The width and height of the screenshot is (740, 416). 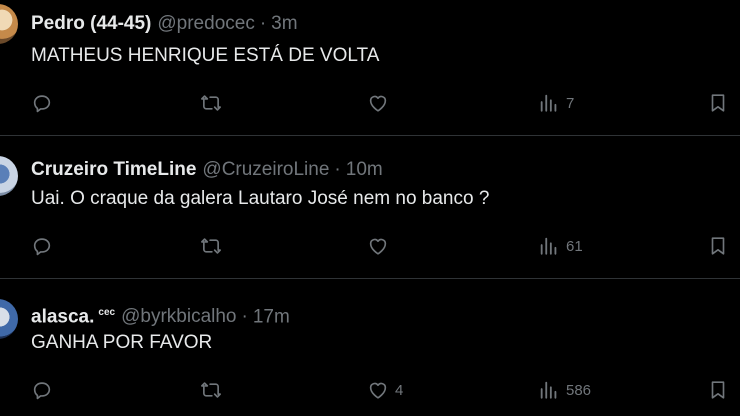 What do you see at coordinates (205, 23) in the screenshot?
I see `author-handle: @predocec` at bounding box center [205, 23].